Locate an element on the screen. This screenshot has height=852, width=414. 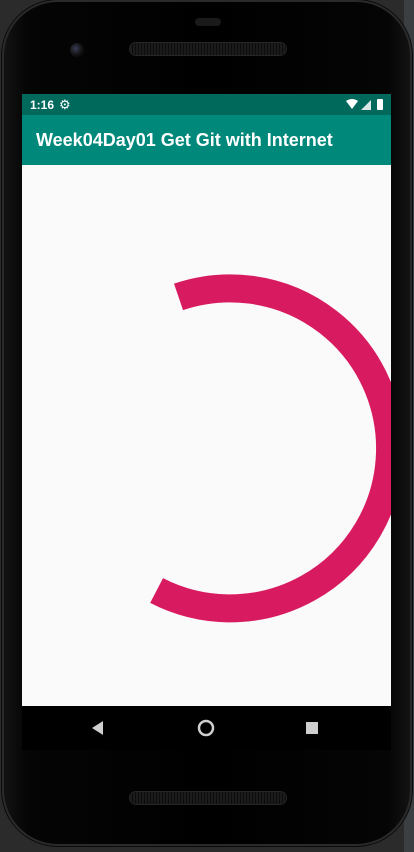
navigation-bar is located at coordinates (206, 728).